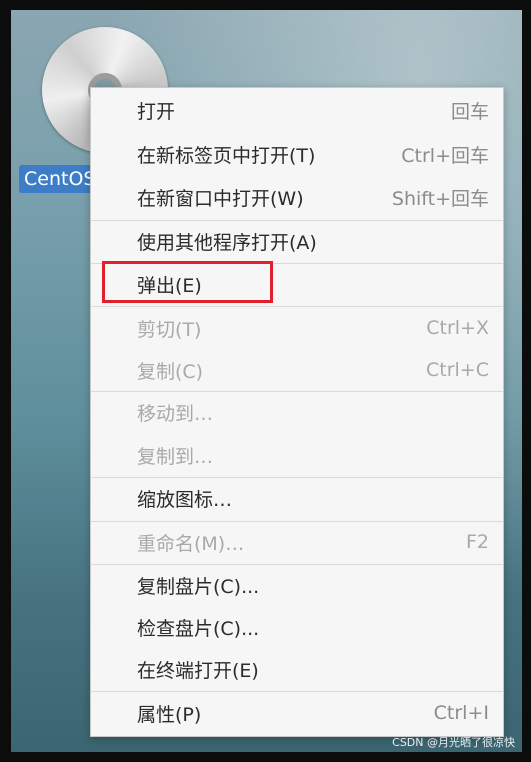 Image resolution: width=531 pixels, height=762 pixels. What do you see at coordinates (169, 329) in the screenshot?
I see `menu-item-label: 剪切(T)` at bounding box center [169, 329].